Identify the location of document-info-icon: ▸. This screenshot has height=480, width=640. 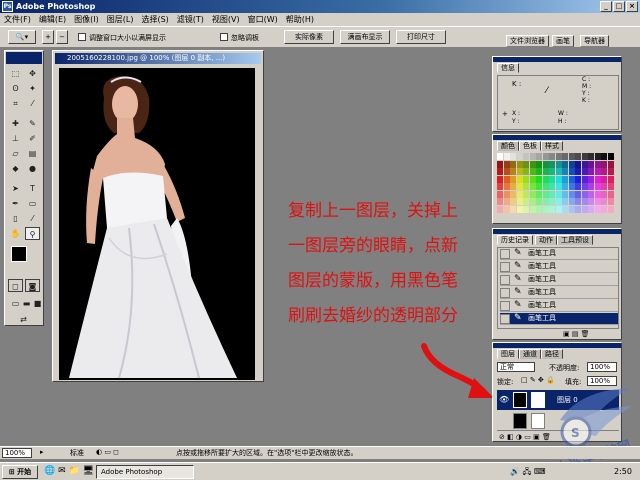
(42, 452).